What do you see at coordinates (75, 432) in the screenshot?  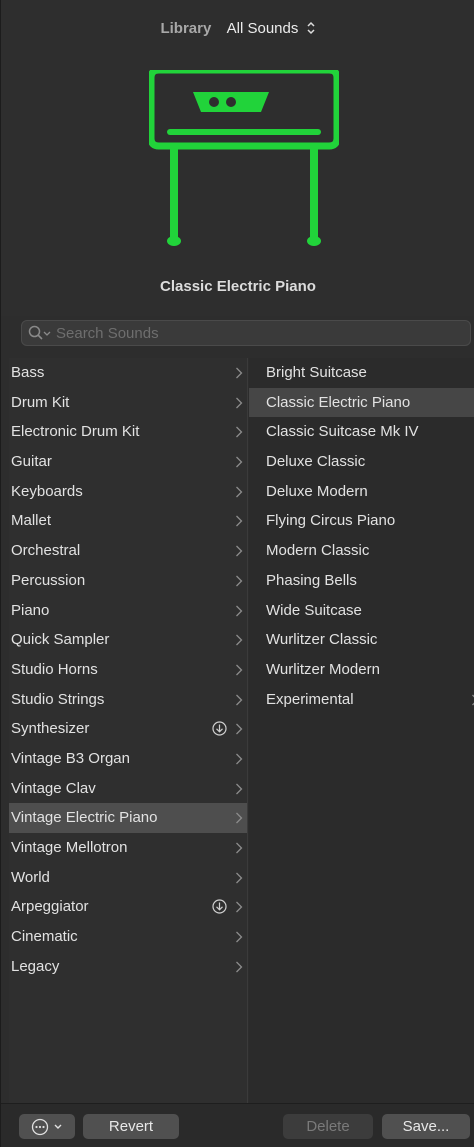 I see `category-label: Electronic Drum Kit` at bounding box center [75, 432].